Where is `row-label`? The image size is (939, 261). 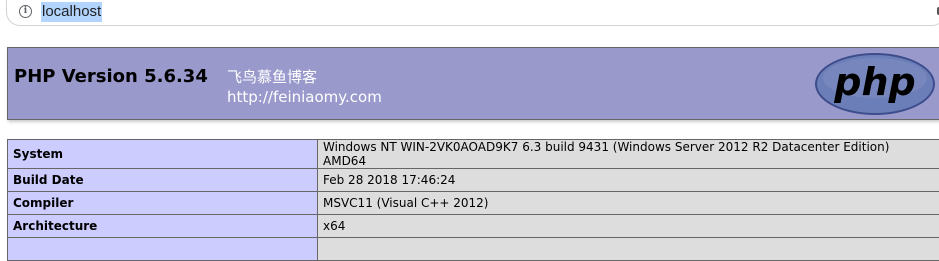 row-label is located at coordinates (163, 249).